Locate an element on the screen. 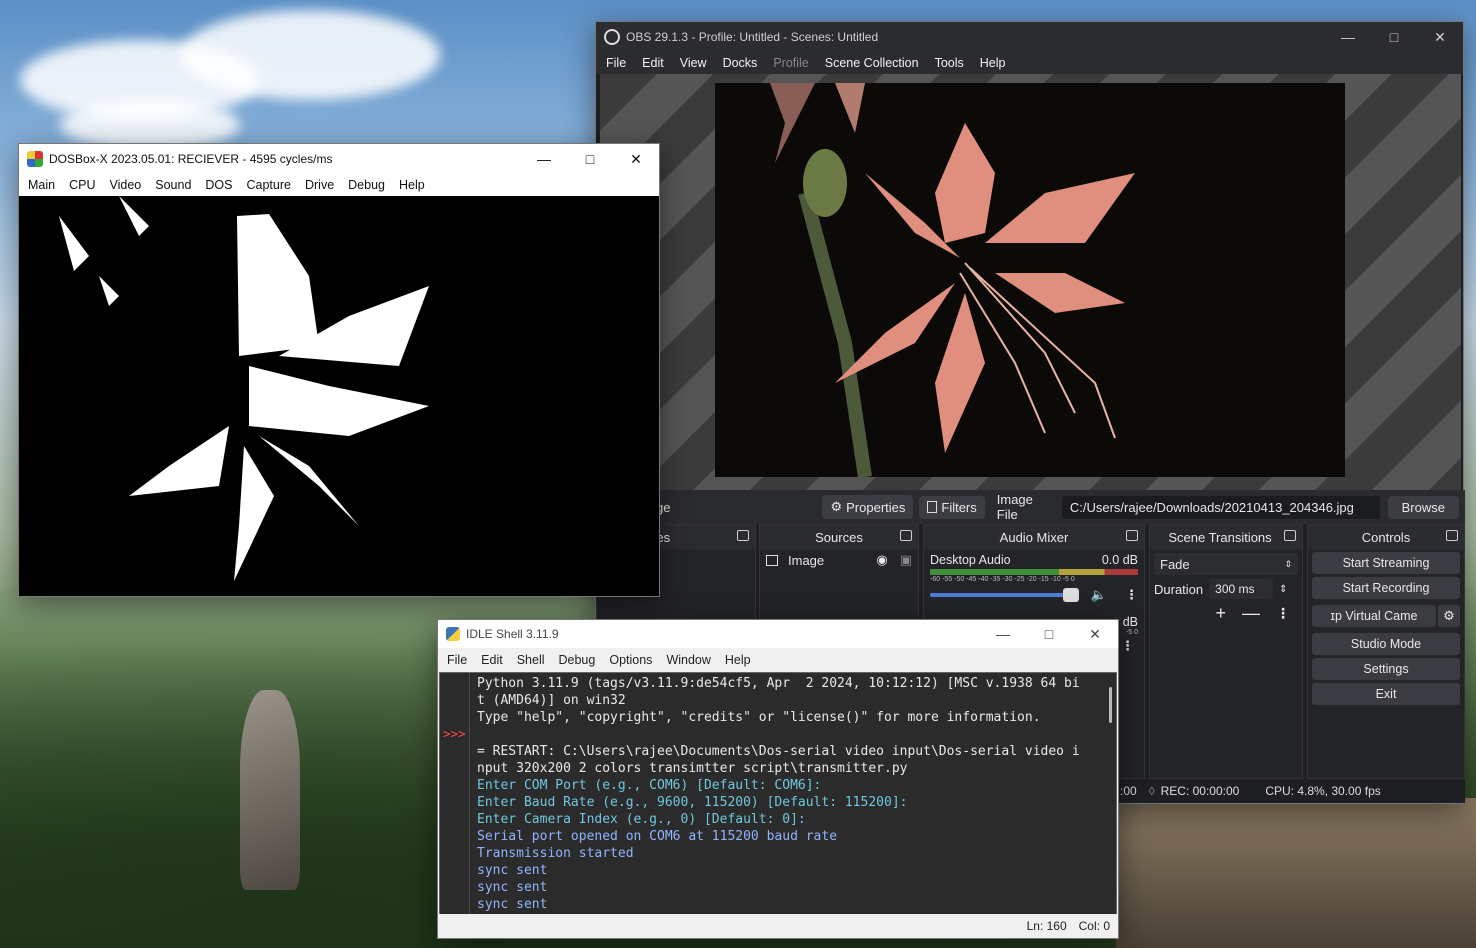  sources-dock-header: Sources is located at coordinates (839, 537).